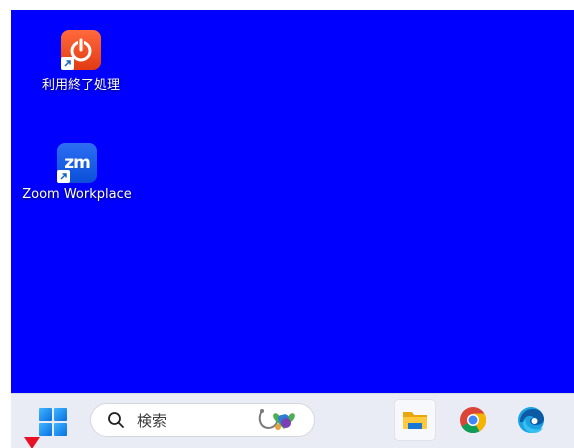 Image resolution: width=574 pixels, height=448 pixels. What do you see at coordinates (116, 420) in the screenshot?
I see `search-icon` at bounding box center [116, 420].